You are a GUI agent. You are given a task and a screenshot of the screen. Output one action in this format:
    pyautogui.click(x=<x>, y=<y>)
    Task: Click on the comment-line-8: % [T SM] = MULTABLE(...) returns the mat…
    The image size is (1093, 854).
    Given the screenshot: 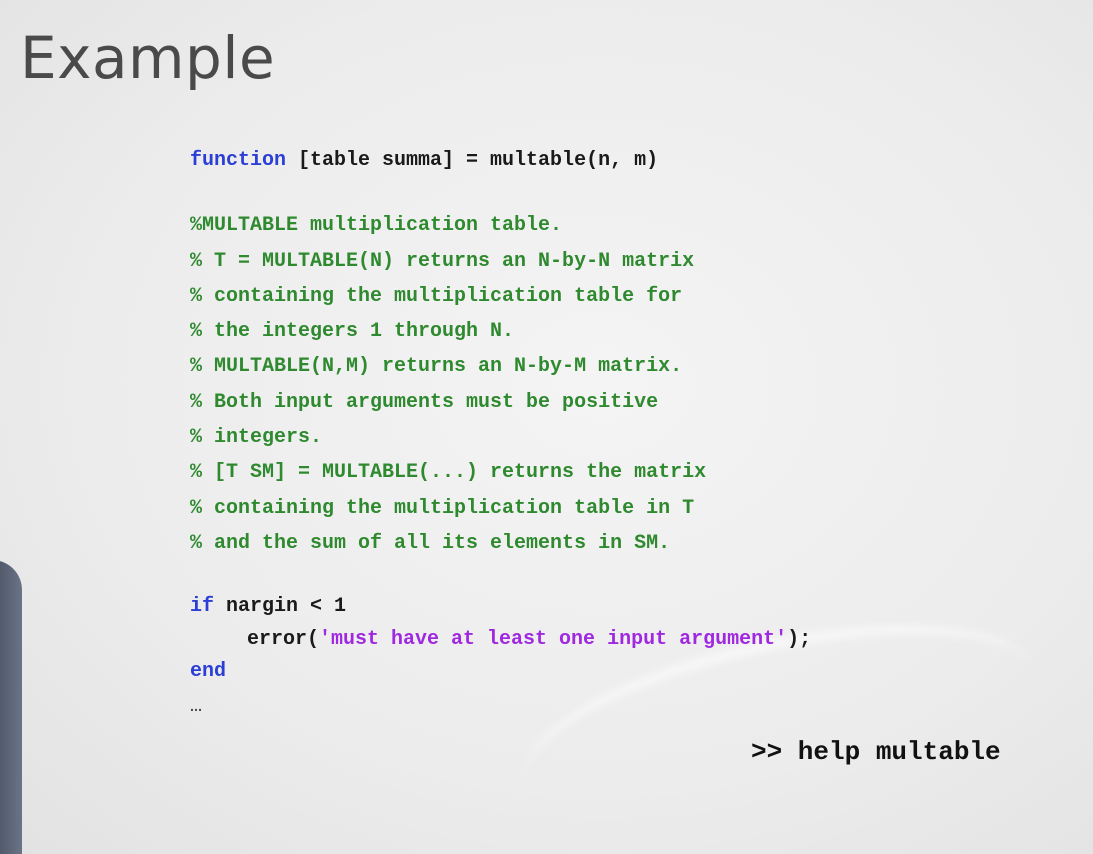 What is the action you would take?
    pyautogui.click(x=448, y=473)
    